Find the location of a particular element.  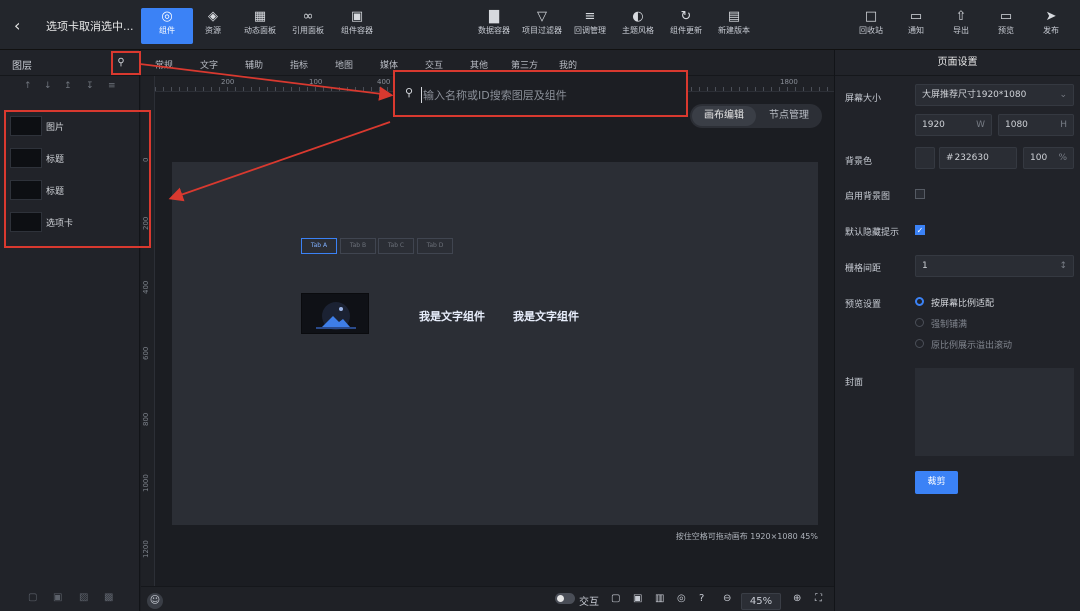

layer-search-input: ⚲ 输入名称或ID搜索图层及组件 is located at coordinates (540, 93).